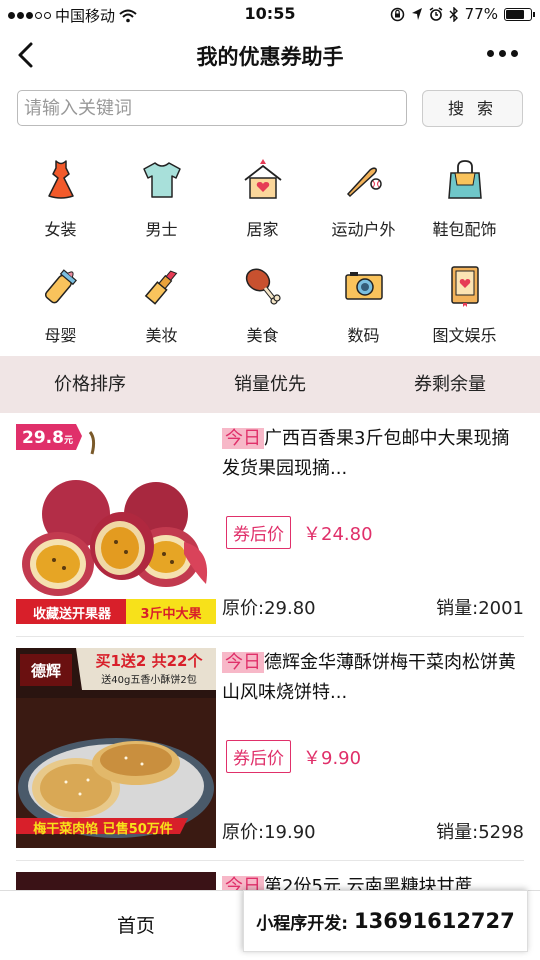 Image resolution: width=540 pixels, height=960 pixels. I want to click on product-card: 今日 第2份5元 云南黑糖块甘蔗, so click(270, 881).